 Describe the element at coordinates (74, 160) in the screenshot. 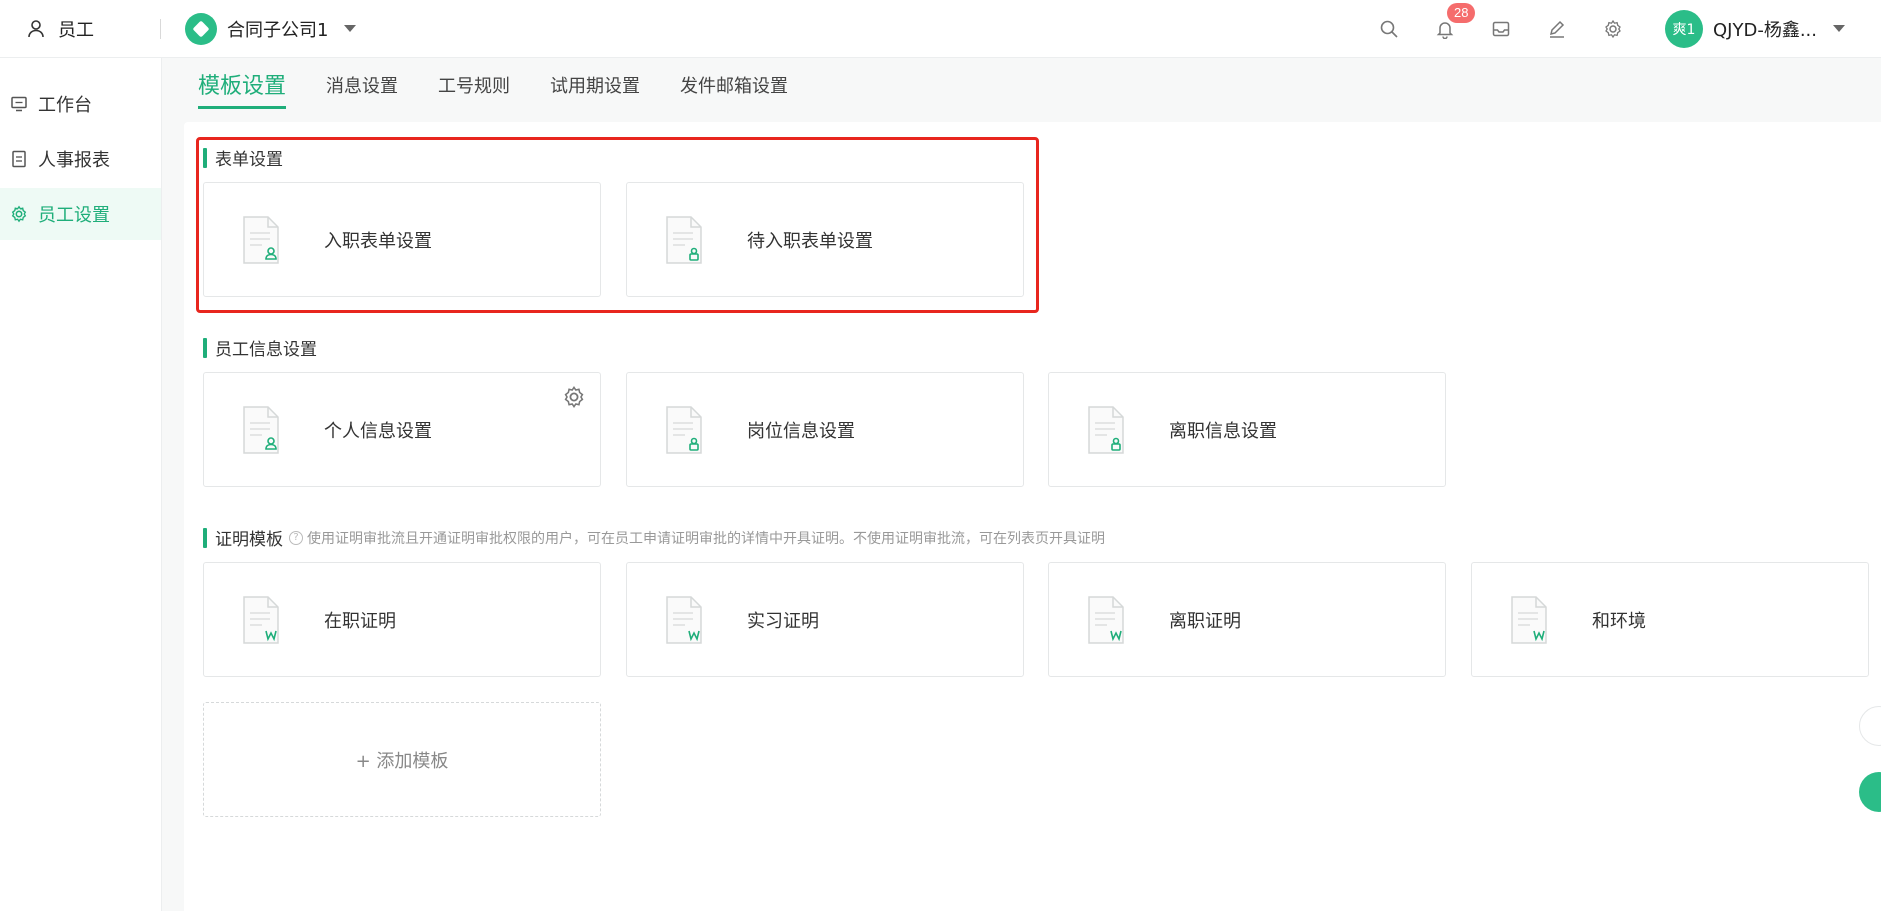

I see `sidebar-item-label: 人事报表` at that location.